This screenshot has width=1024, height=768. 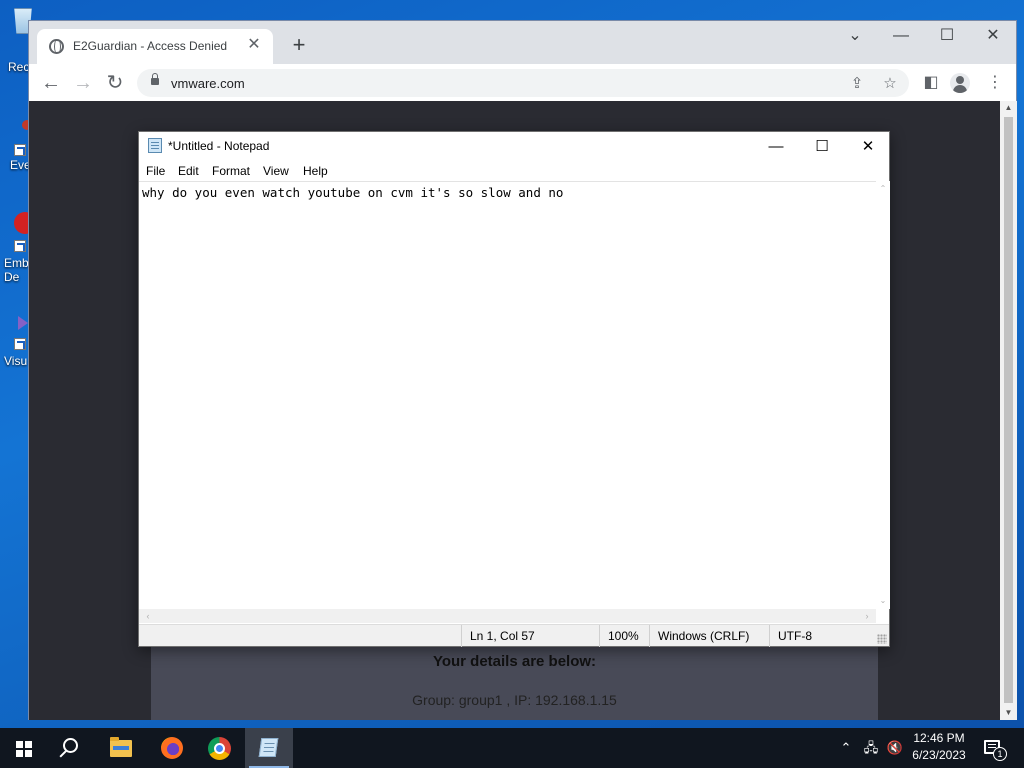 I want to click on file-explorer-icon, so click(x=121, y=747).